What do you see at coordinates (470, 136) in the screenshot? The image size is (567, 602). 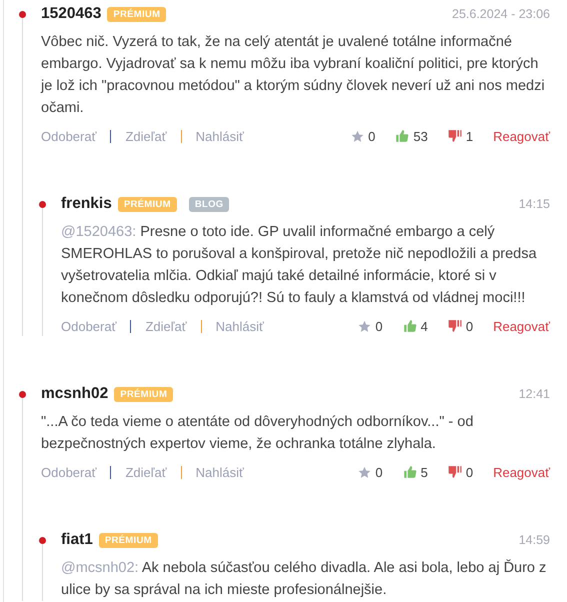 I see `dislike-count: 1` at bounding box center [470, 136].